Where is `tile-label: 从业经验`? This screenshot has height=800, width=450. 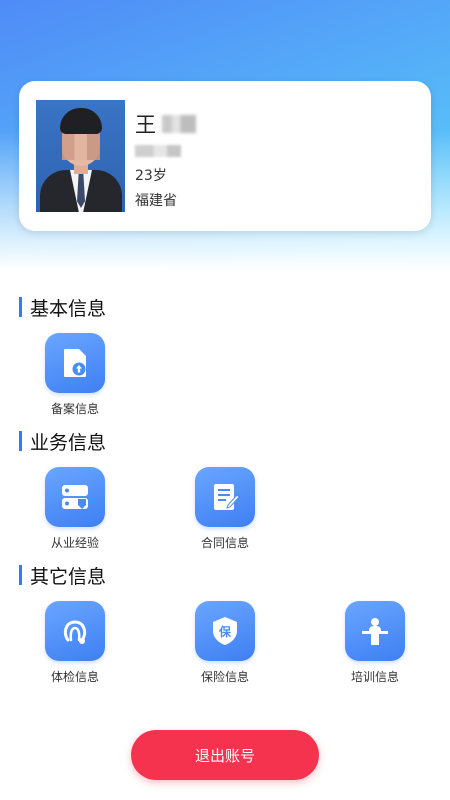 tile-label: 从业经验 is located at coordinates (74, 543).